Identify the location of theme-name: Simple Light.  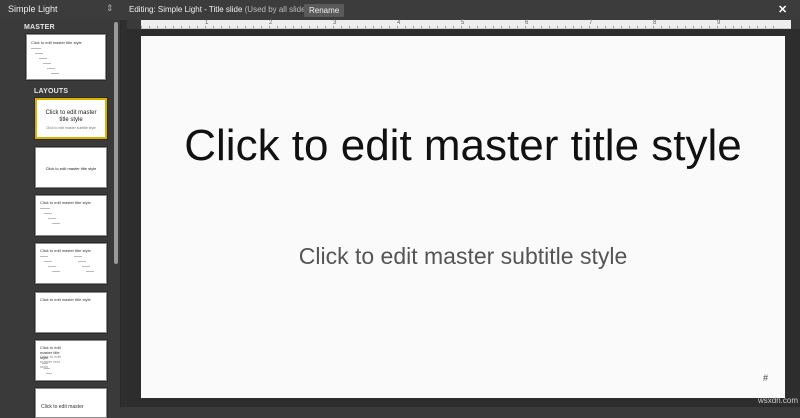
(33, 9).